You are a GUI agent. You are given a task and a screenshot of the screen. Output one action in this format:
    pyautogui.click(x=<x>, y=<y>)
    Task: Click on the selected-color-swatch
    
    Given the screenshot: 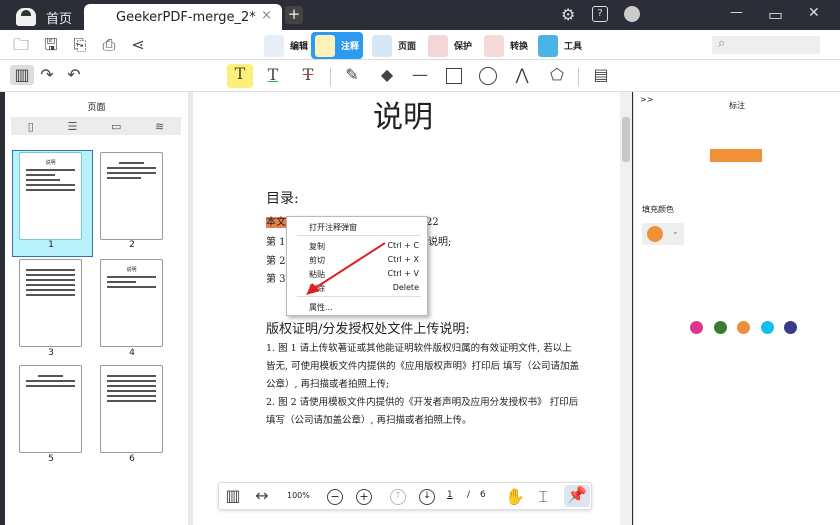 What is the action you would take?
    pyautogui.click(x=655, y=234)
    